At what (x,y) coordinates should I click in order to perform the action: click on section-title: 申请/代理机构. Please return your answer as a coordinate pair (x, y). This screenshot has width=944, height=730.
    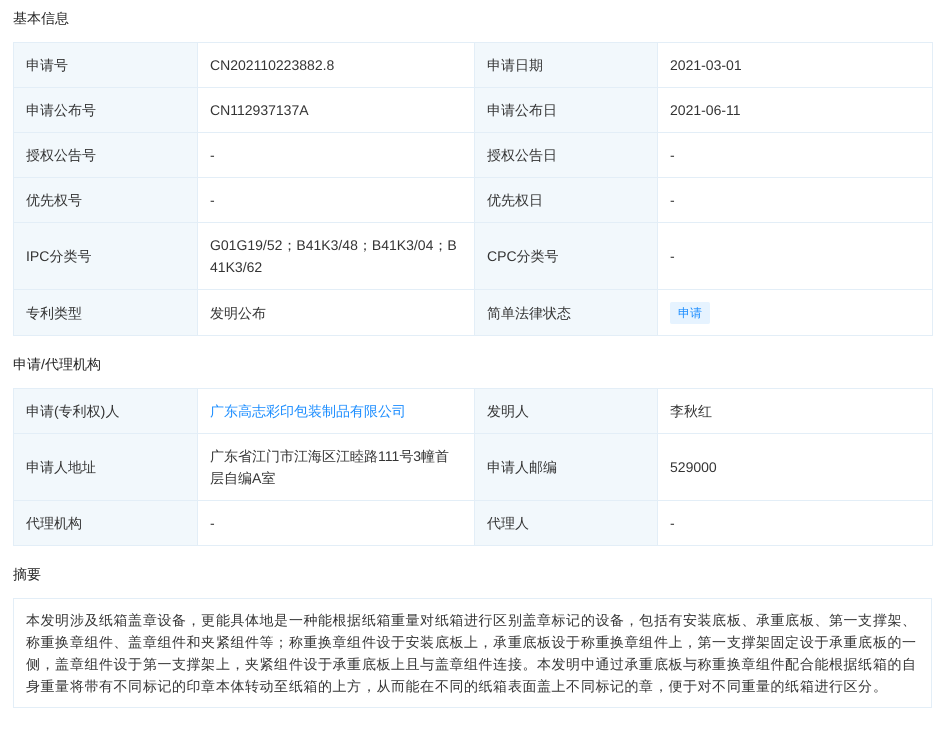
    Looking at the image, I should click on (57, 364).